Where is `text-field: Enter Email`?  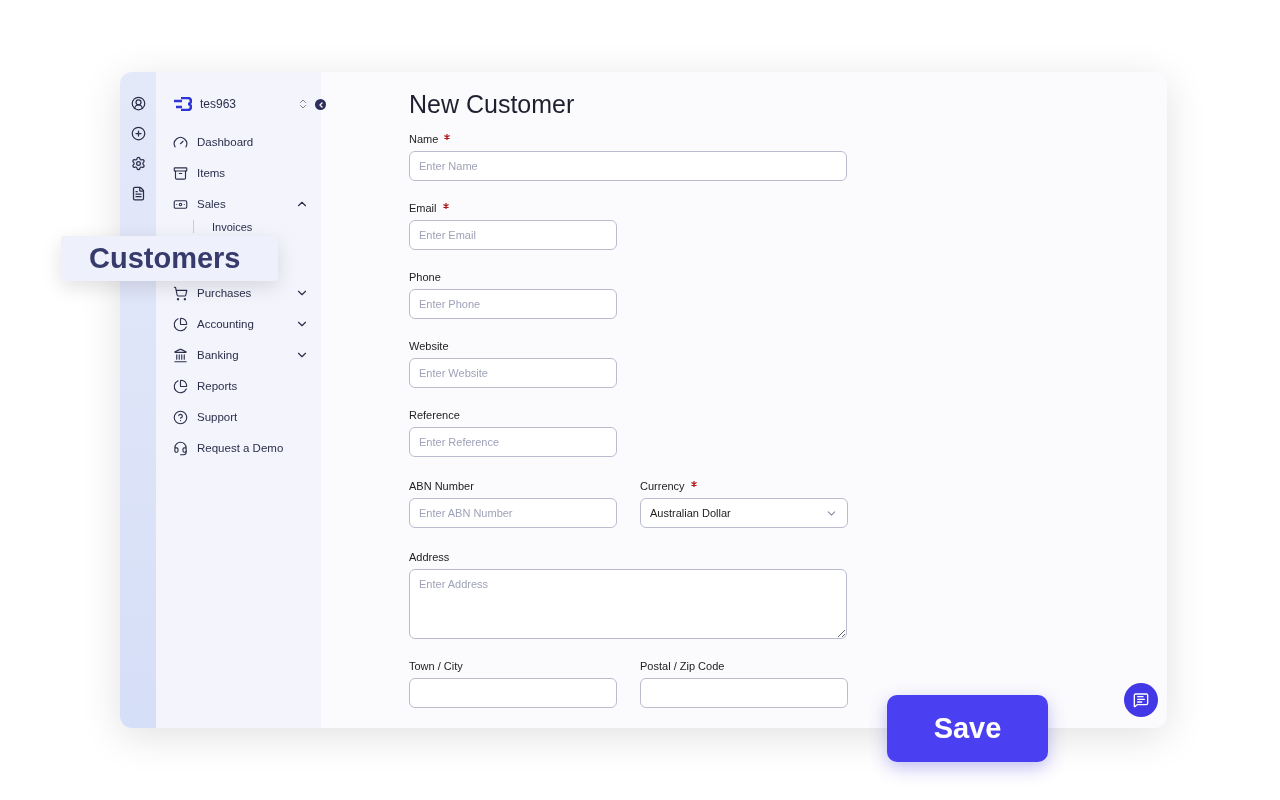
text-field: Enter Email is located at coordinates (513, 235).